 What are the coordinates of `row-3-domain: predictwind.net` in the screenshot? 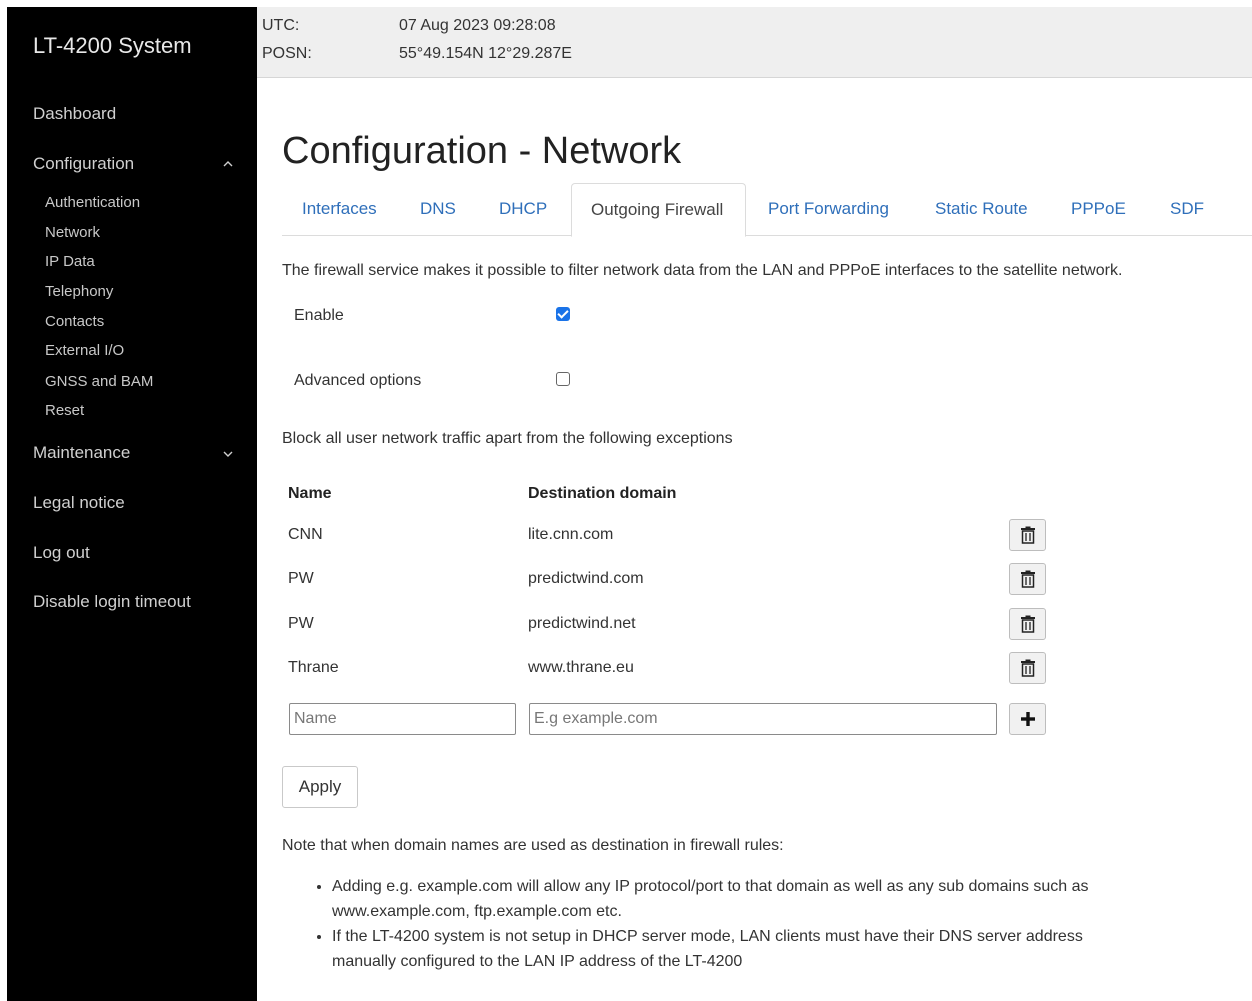 It's located at (582, 623).